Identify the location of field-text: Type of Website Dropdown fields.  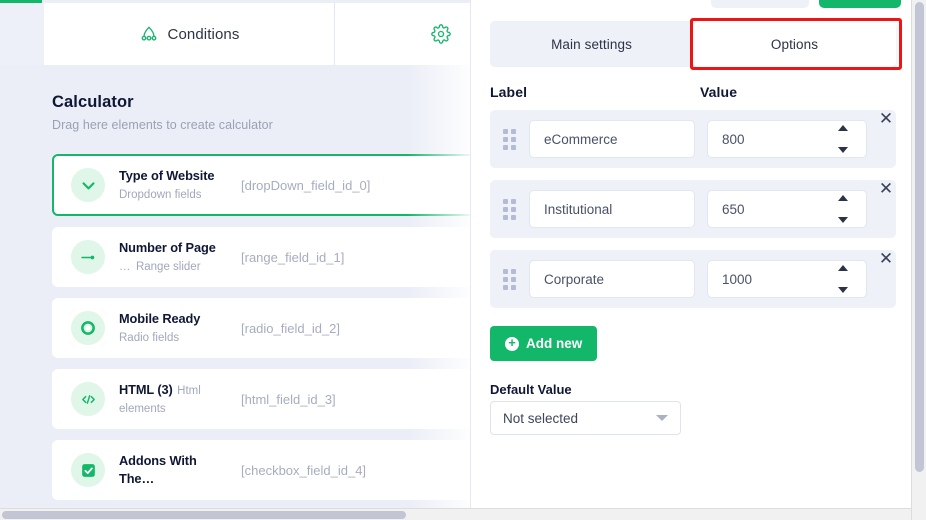
(174, 185).